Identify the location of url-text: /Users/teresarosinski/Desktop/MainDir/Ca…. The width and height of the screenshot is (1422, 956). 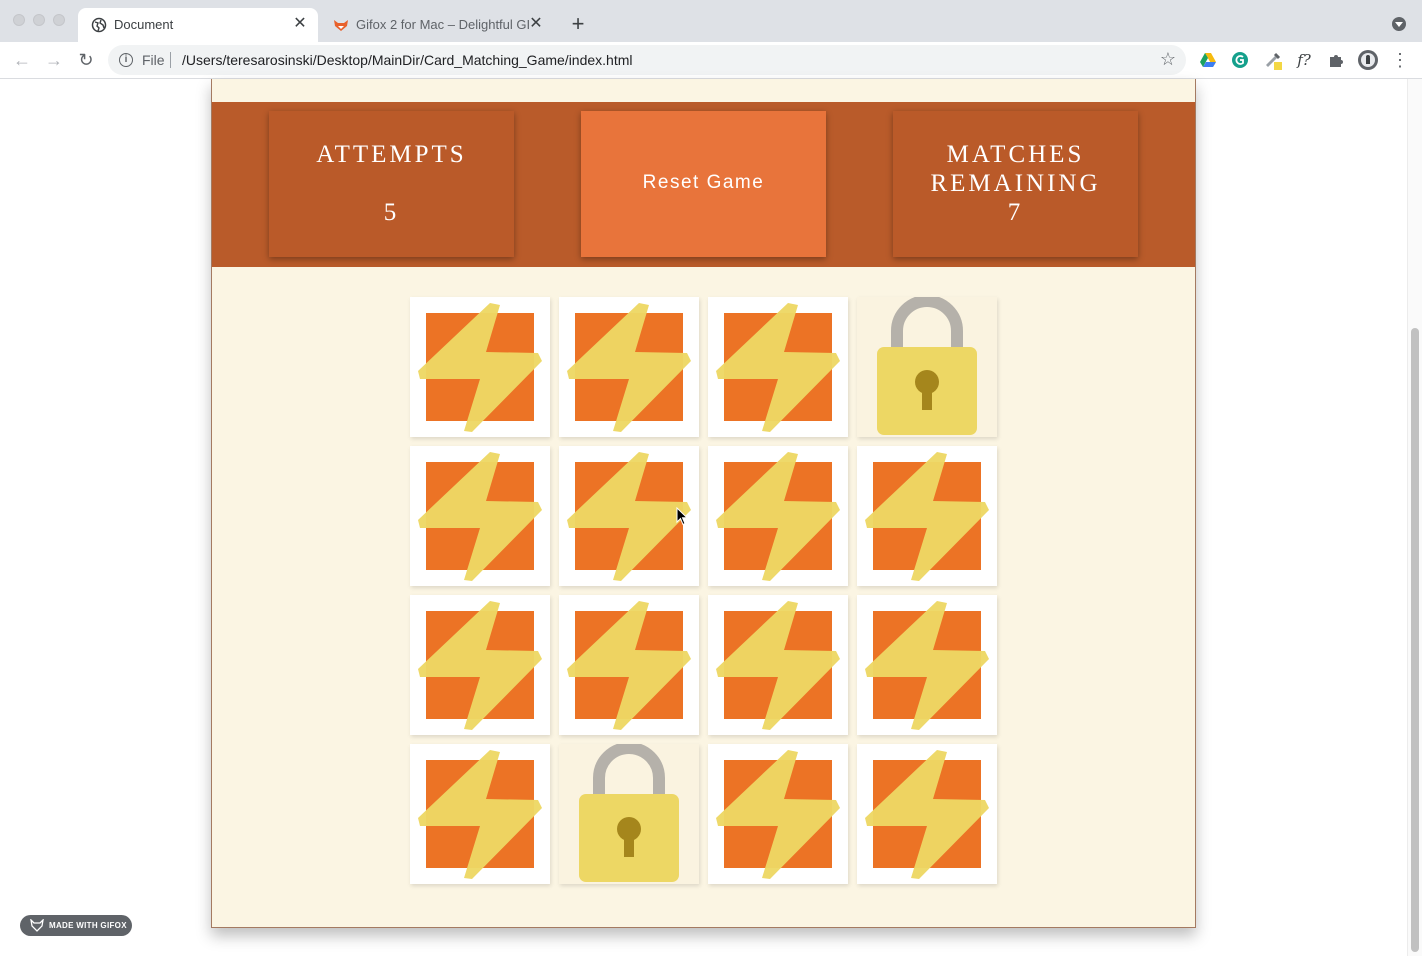
(407, 60).